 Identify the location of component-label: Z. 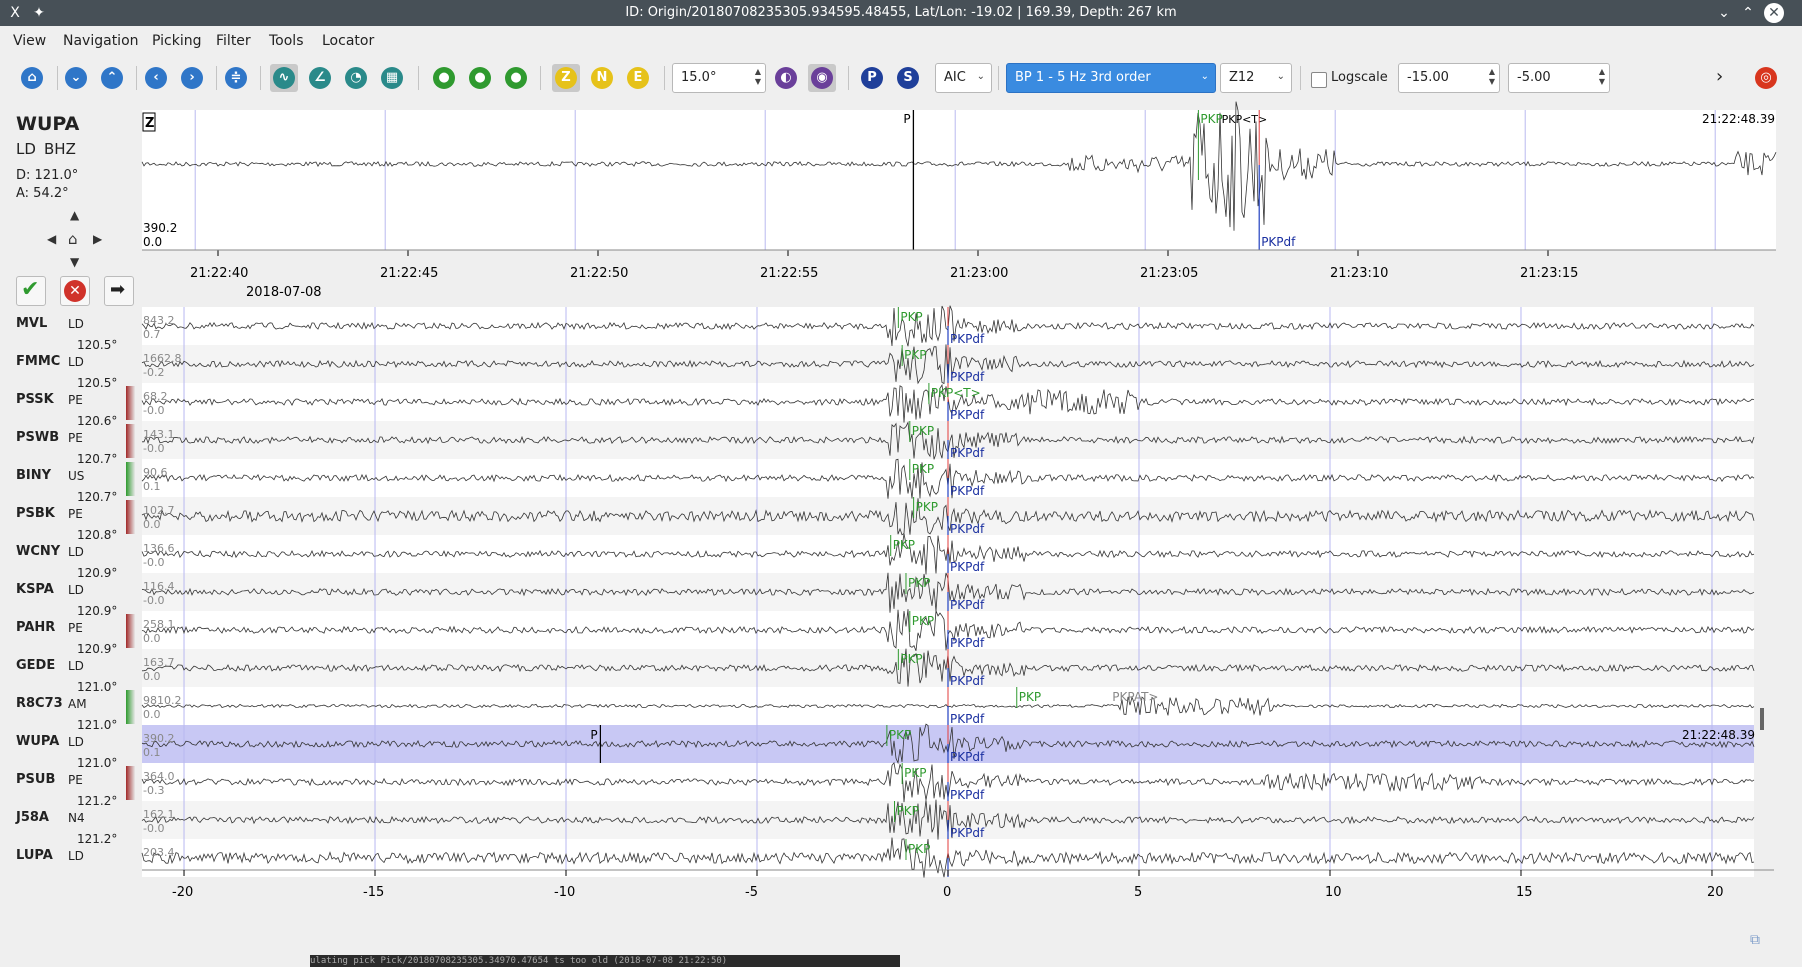
(149, 123).